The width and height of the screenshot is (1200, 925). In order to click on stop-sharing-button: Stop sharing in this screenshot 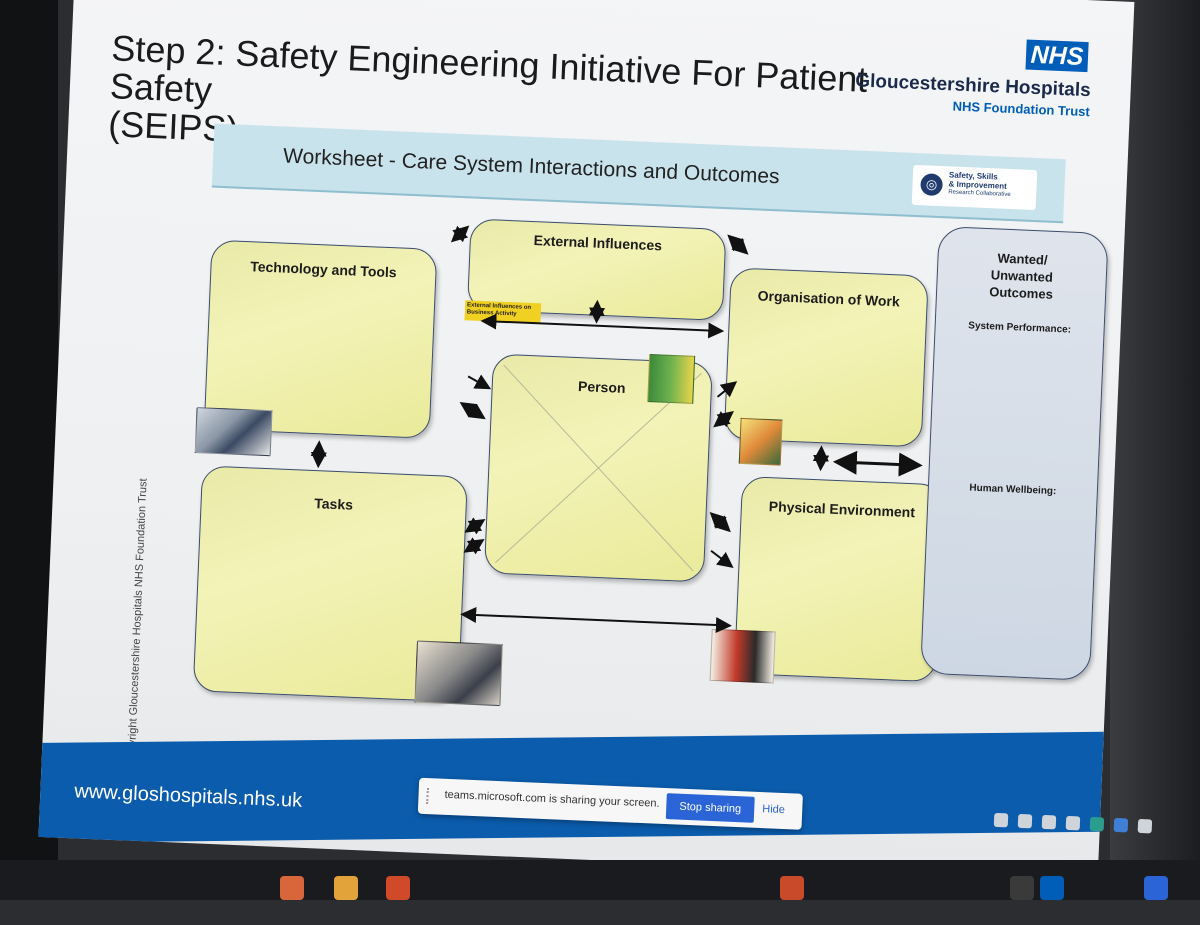, I will do `click(710, 808)`.